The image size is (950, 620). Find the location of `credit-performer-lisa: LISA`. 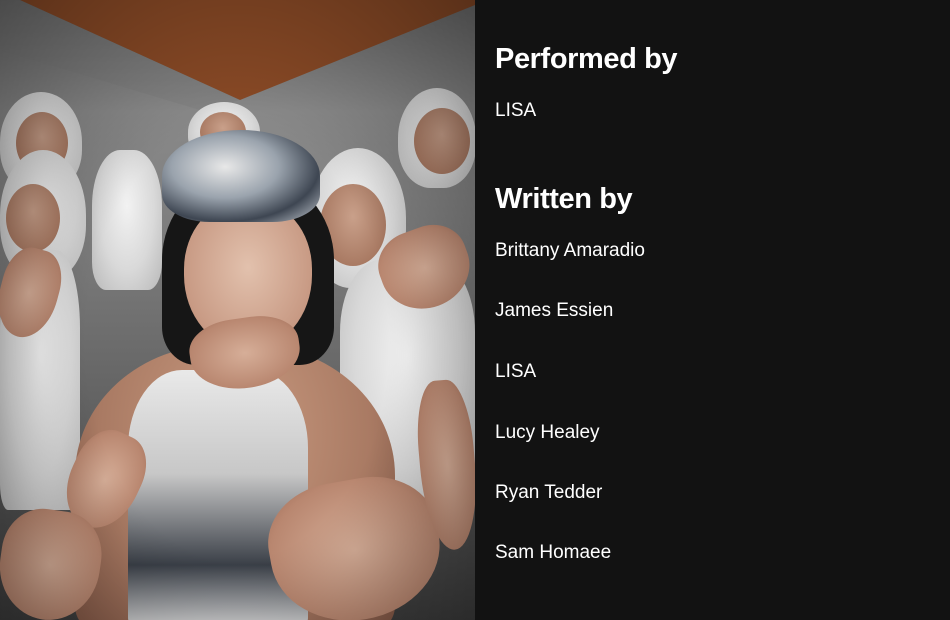

credit-performer-lisa: LISA is located at coordinates (515, 111).